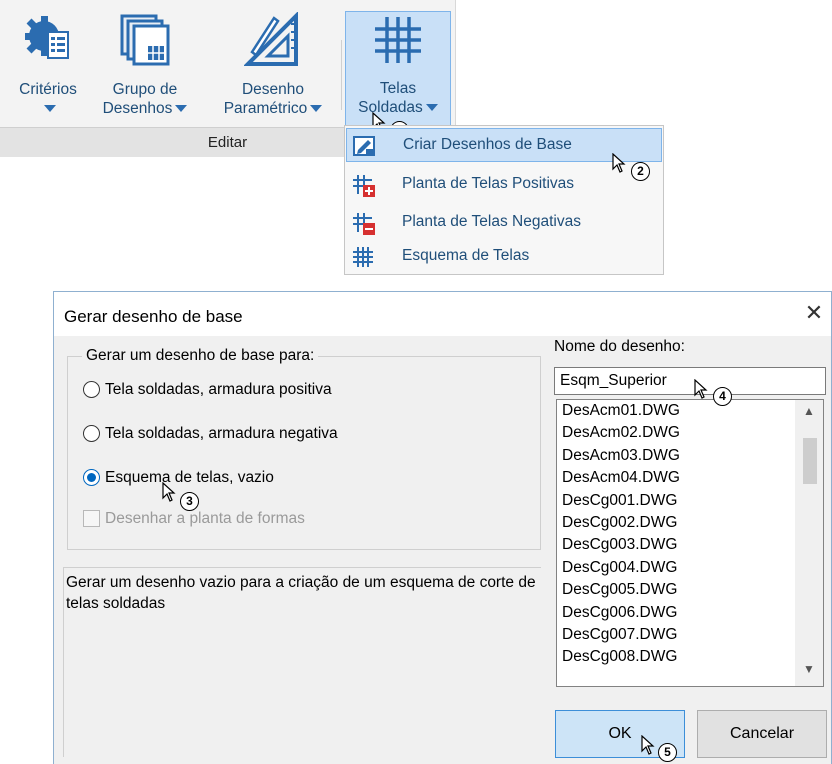 The width and height of the screenshot is (832, 764). What do you see at coordinates (218, 389) in the screenshot?
I see `radio-label: Tela soldadas, armadura positiva` at bounding box center [218, 389].